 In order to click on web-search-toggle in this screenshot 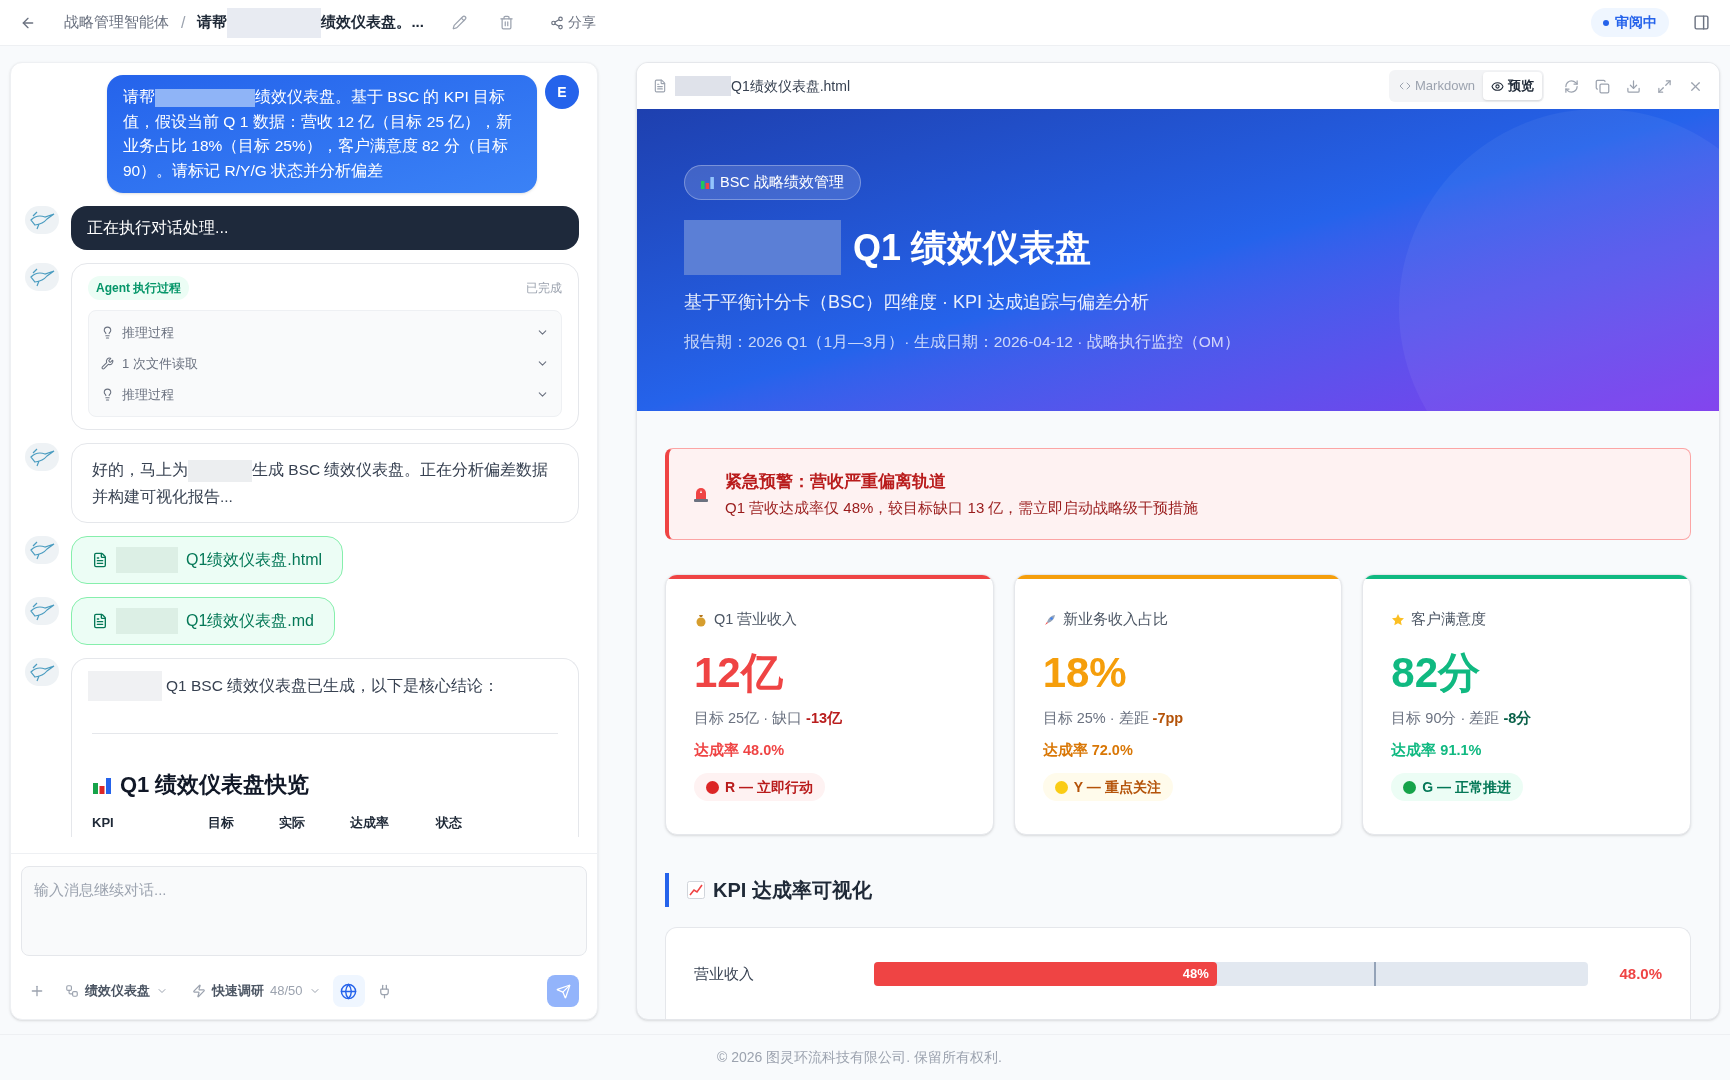, I will do `click(348, 991)`.